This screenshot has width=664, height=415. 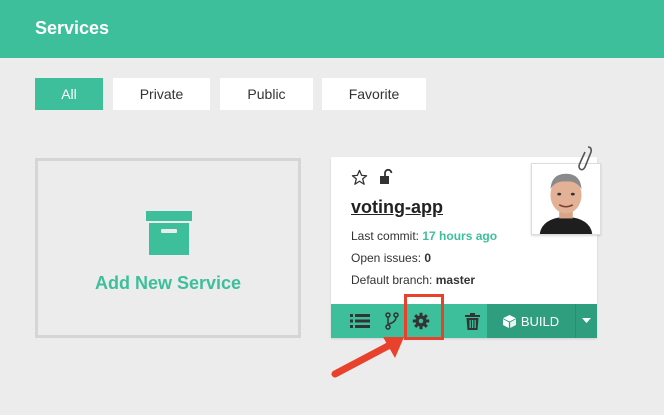 What do you see at coordinates (386, 176) in the screenshot?
I see `unlocked-icon` at bounding box center [386, 176].